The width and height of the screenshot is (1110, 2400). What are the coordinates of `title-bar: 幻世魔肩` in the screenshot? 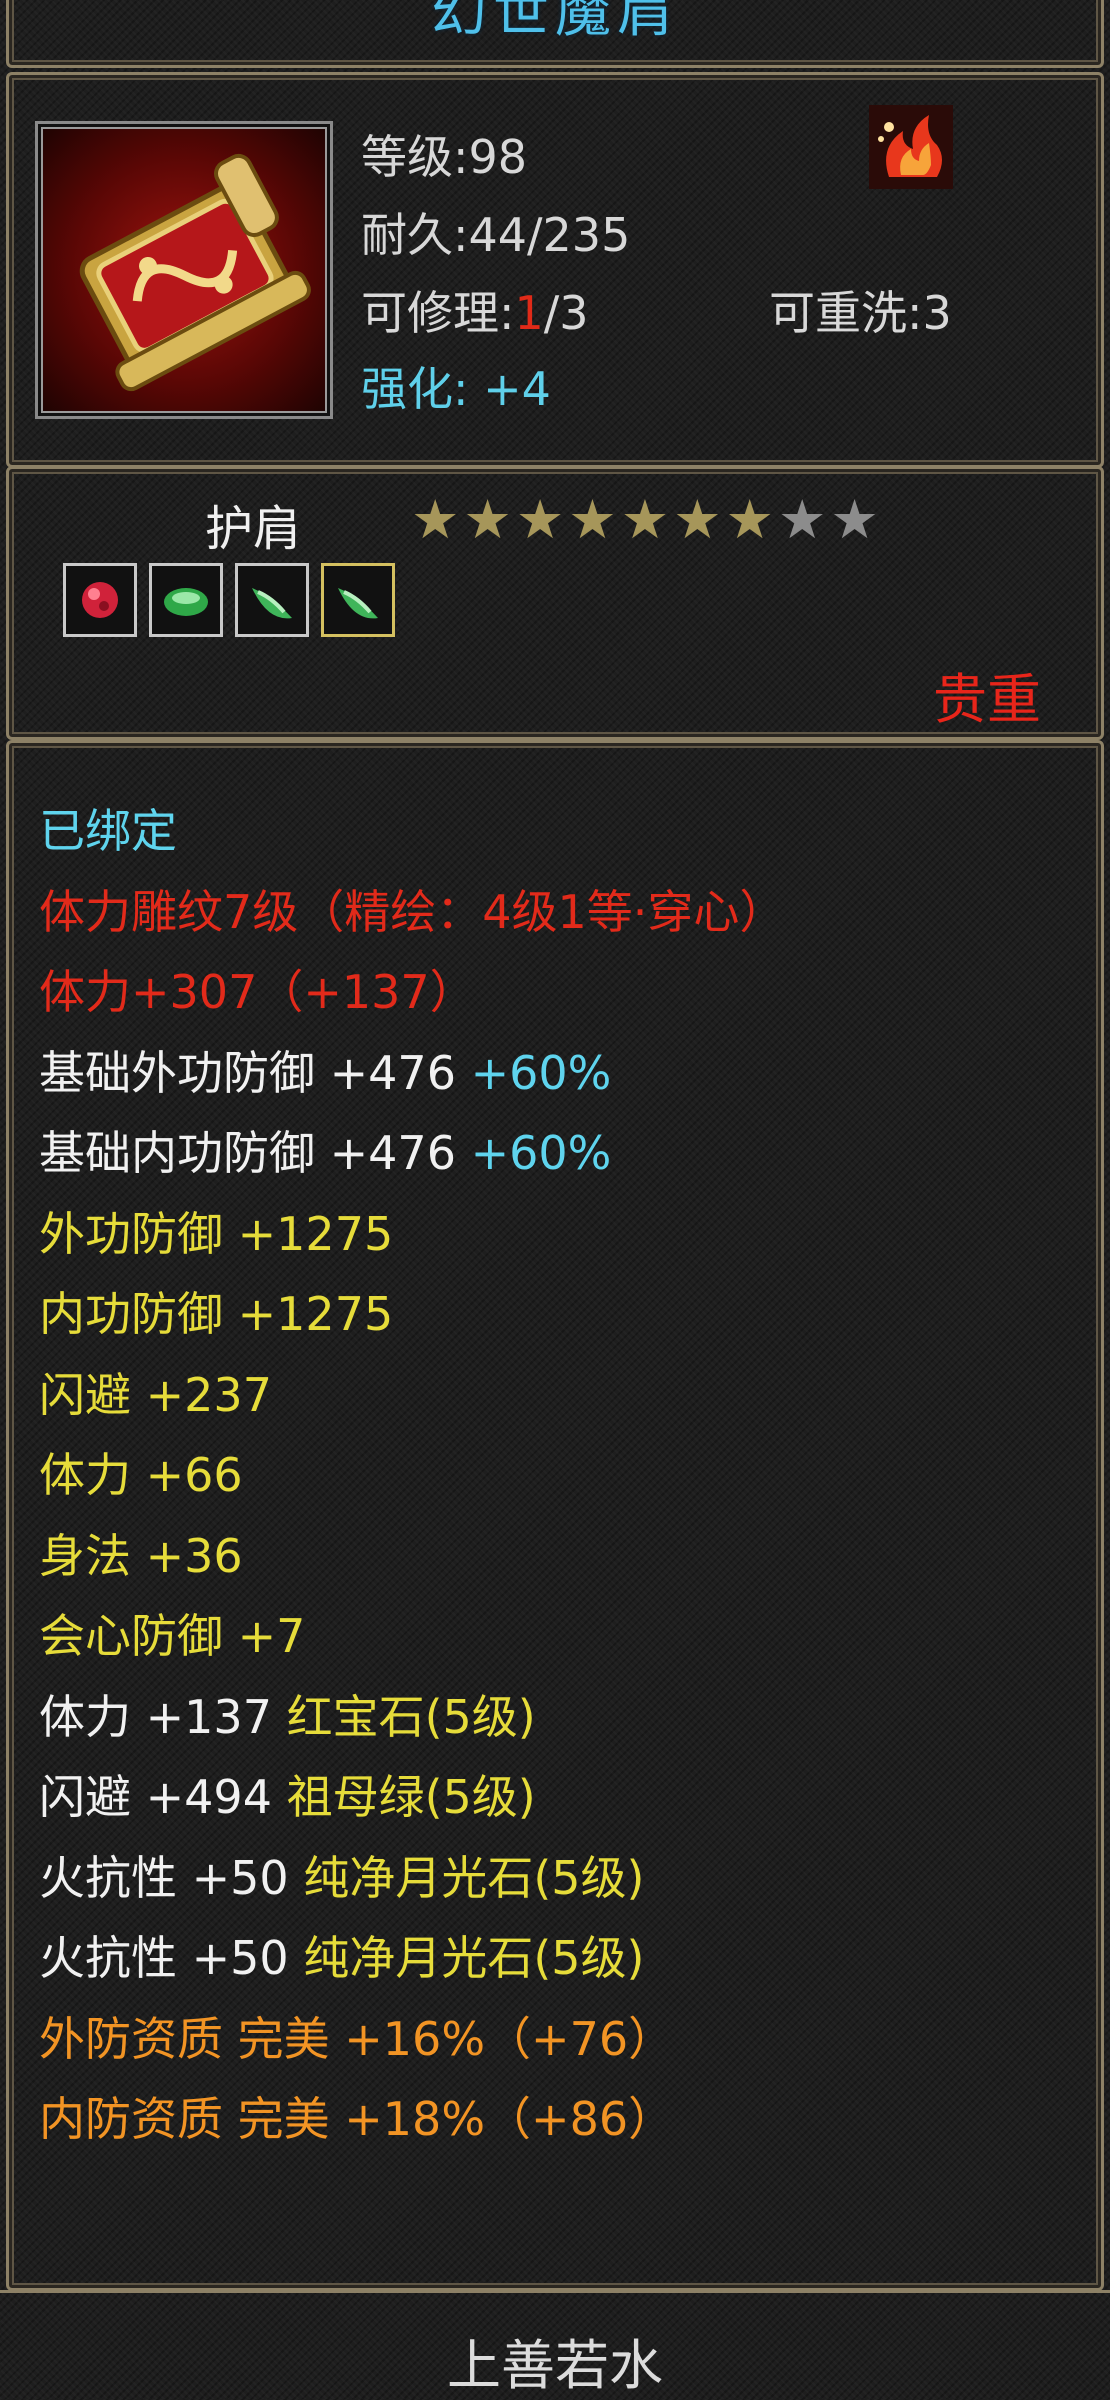 It's located at (555, 34).